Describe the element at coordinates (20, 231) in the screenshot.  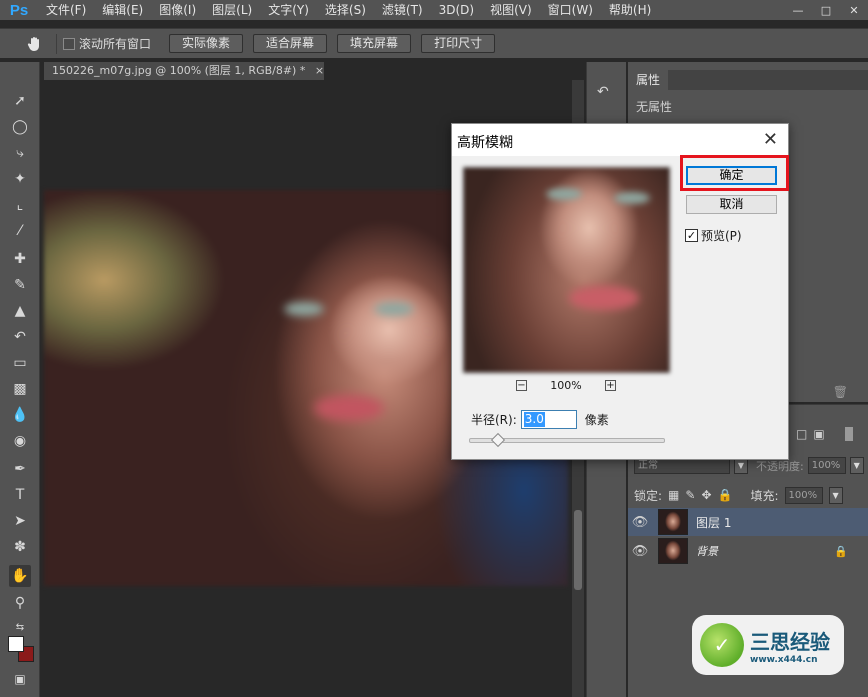
I see `eyedropper-tool-icon: ⁄` at that location.